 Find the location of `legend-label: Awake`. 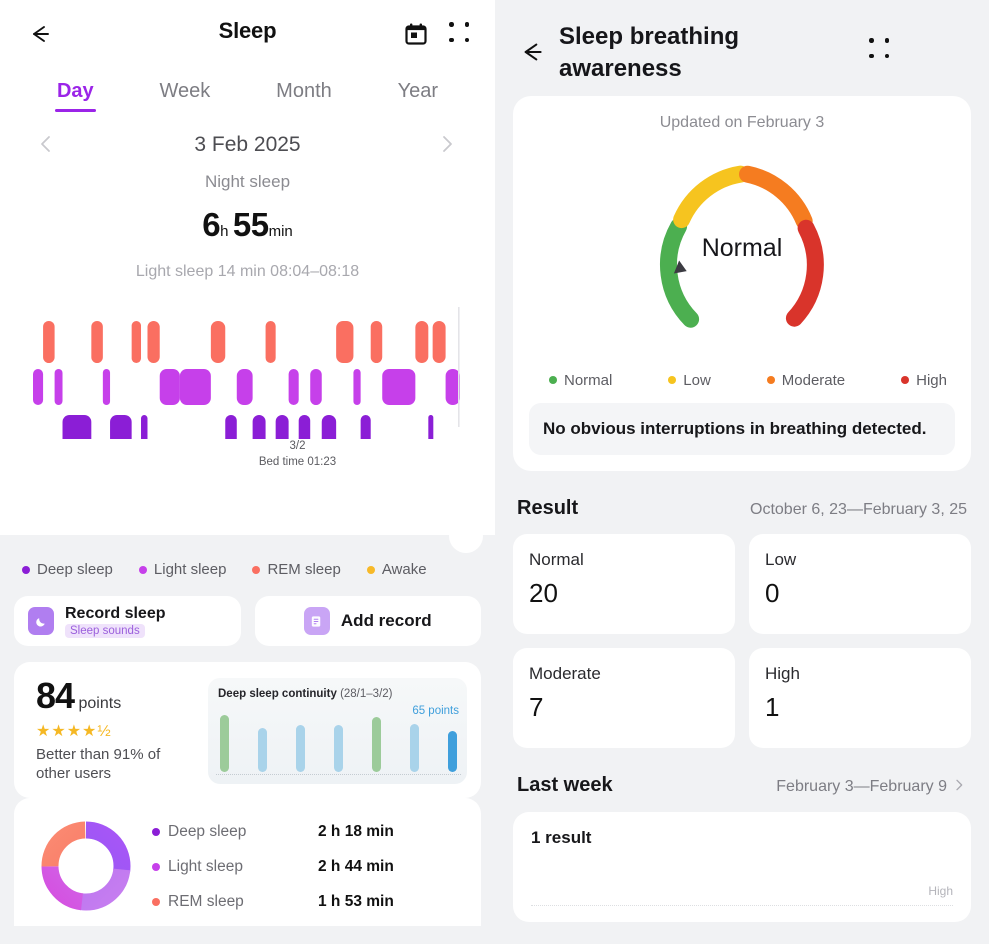

legend-label: Awake is located at coordinates (404, 569).